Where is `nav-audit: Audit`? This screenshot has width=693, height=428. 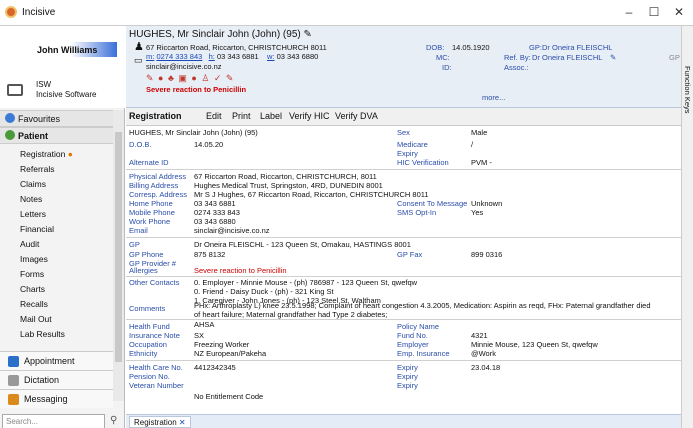
nav-audit: Audit is located at coordinates (56, 244).